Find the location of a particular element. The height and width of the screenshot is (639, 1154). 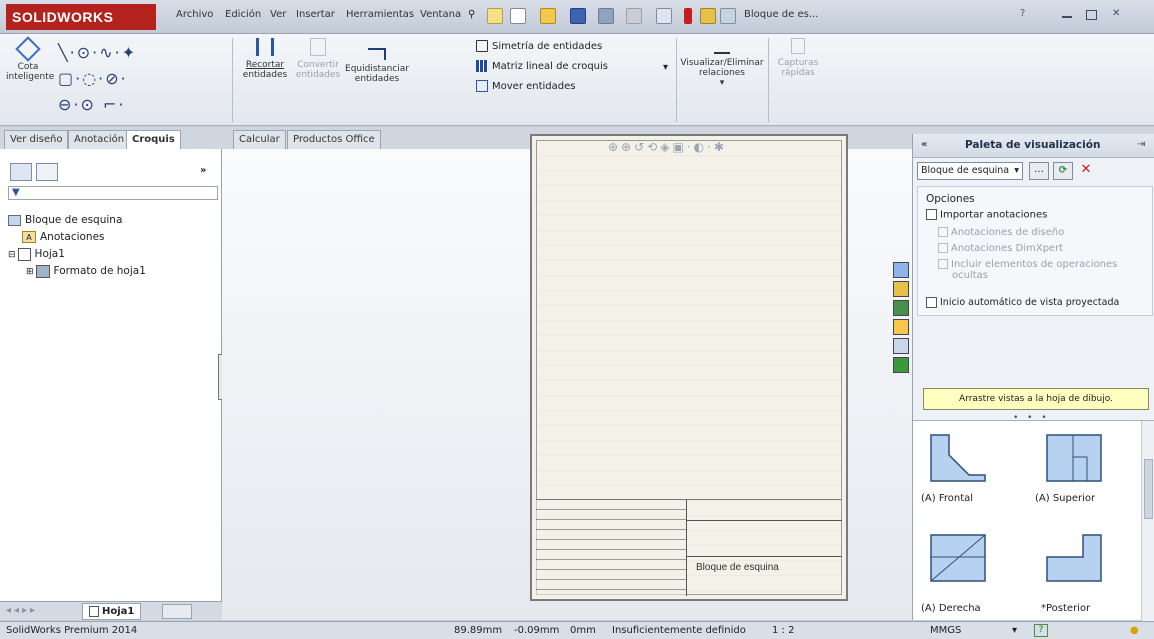

model-select: Bloque de esquina ▾ is located at coordinates (970, 171).